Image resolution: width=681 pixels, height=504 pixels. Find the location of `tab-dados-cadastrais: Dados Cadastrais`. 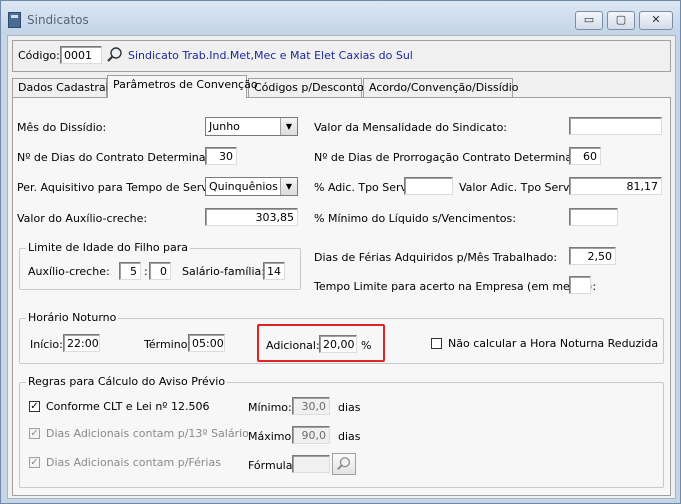

tab-dados-cadastrais: Dados Cadastrais is located at coordinates (63, 87).